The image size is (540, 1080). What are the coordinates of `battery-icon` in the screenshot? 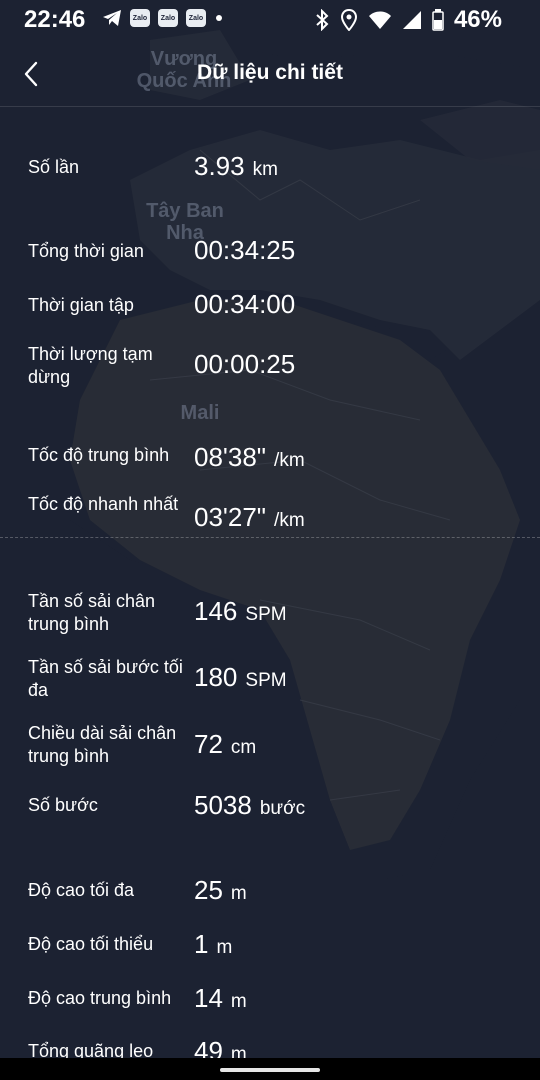 It's located at (438, 20).